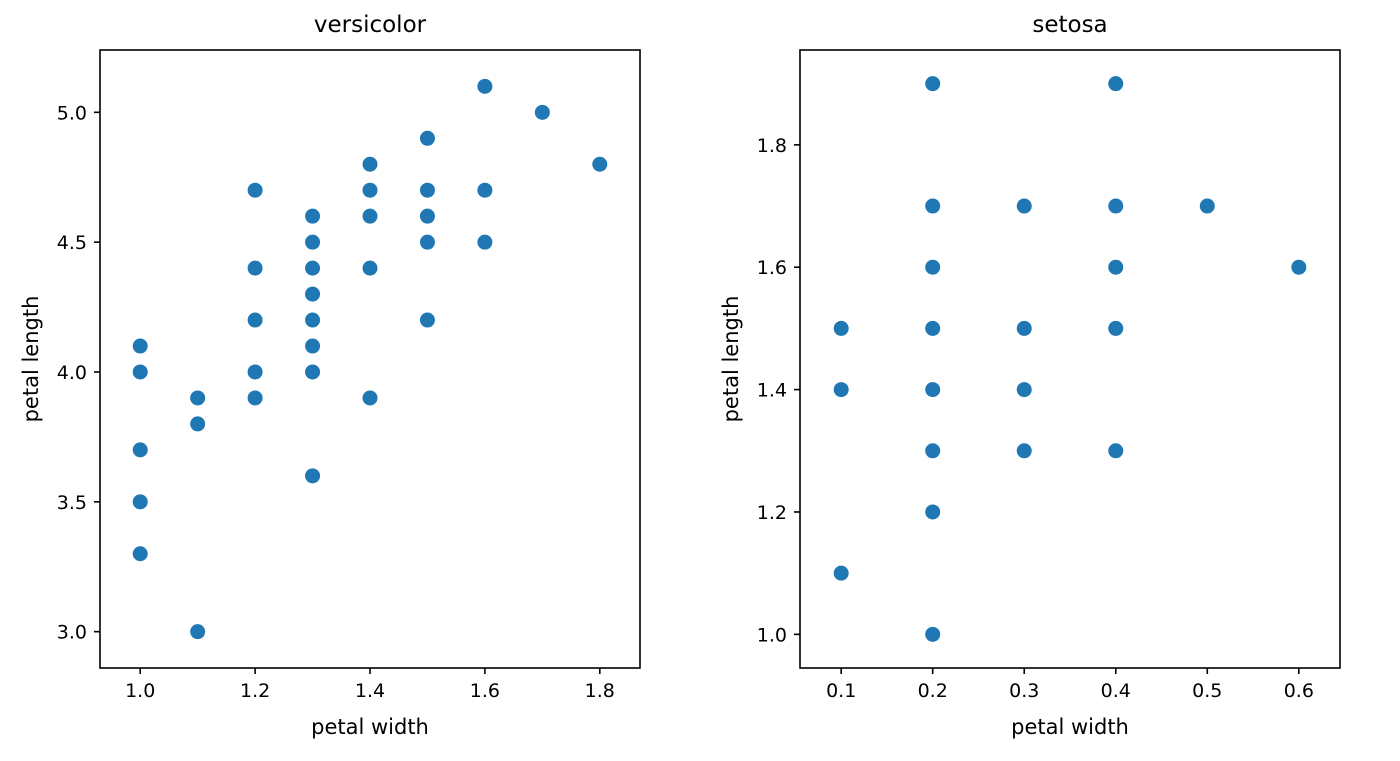 The image size is (1400, 761). Describe the element at coordinates (255, 320) in the screenshot. I see `data-point: 1.2, 4.2` at that location.